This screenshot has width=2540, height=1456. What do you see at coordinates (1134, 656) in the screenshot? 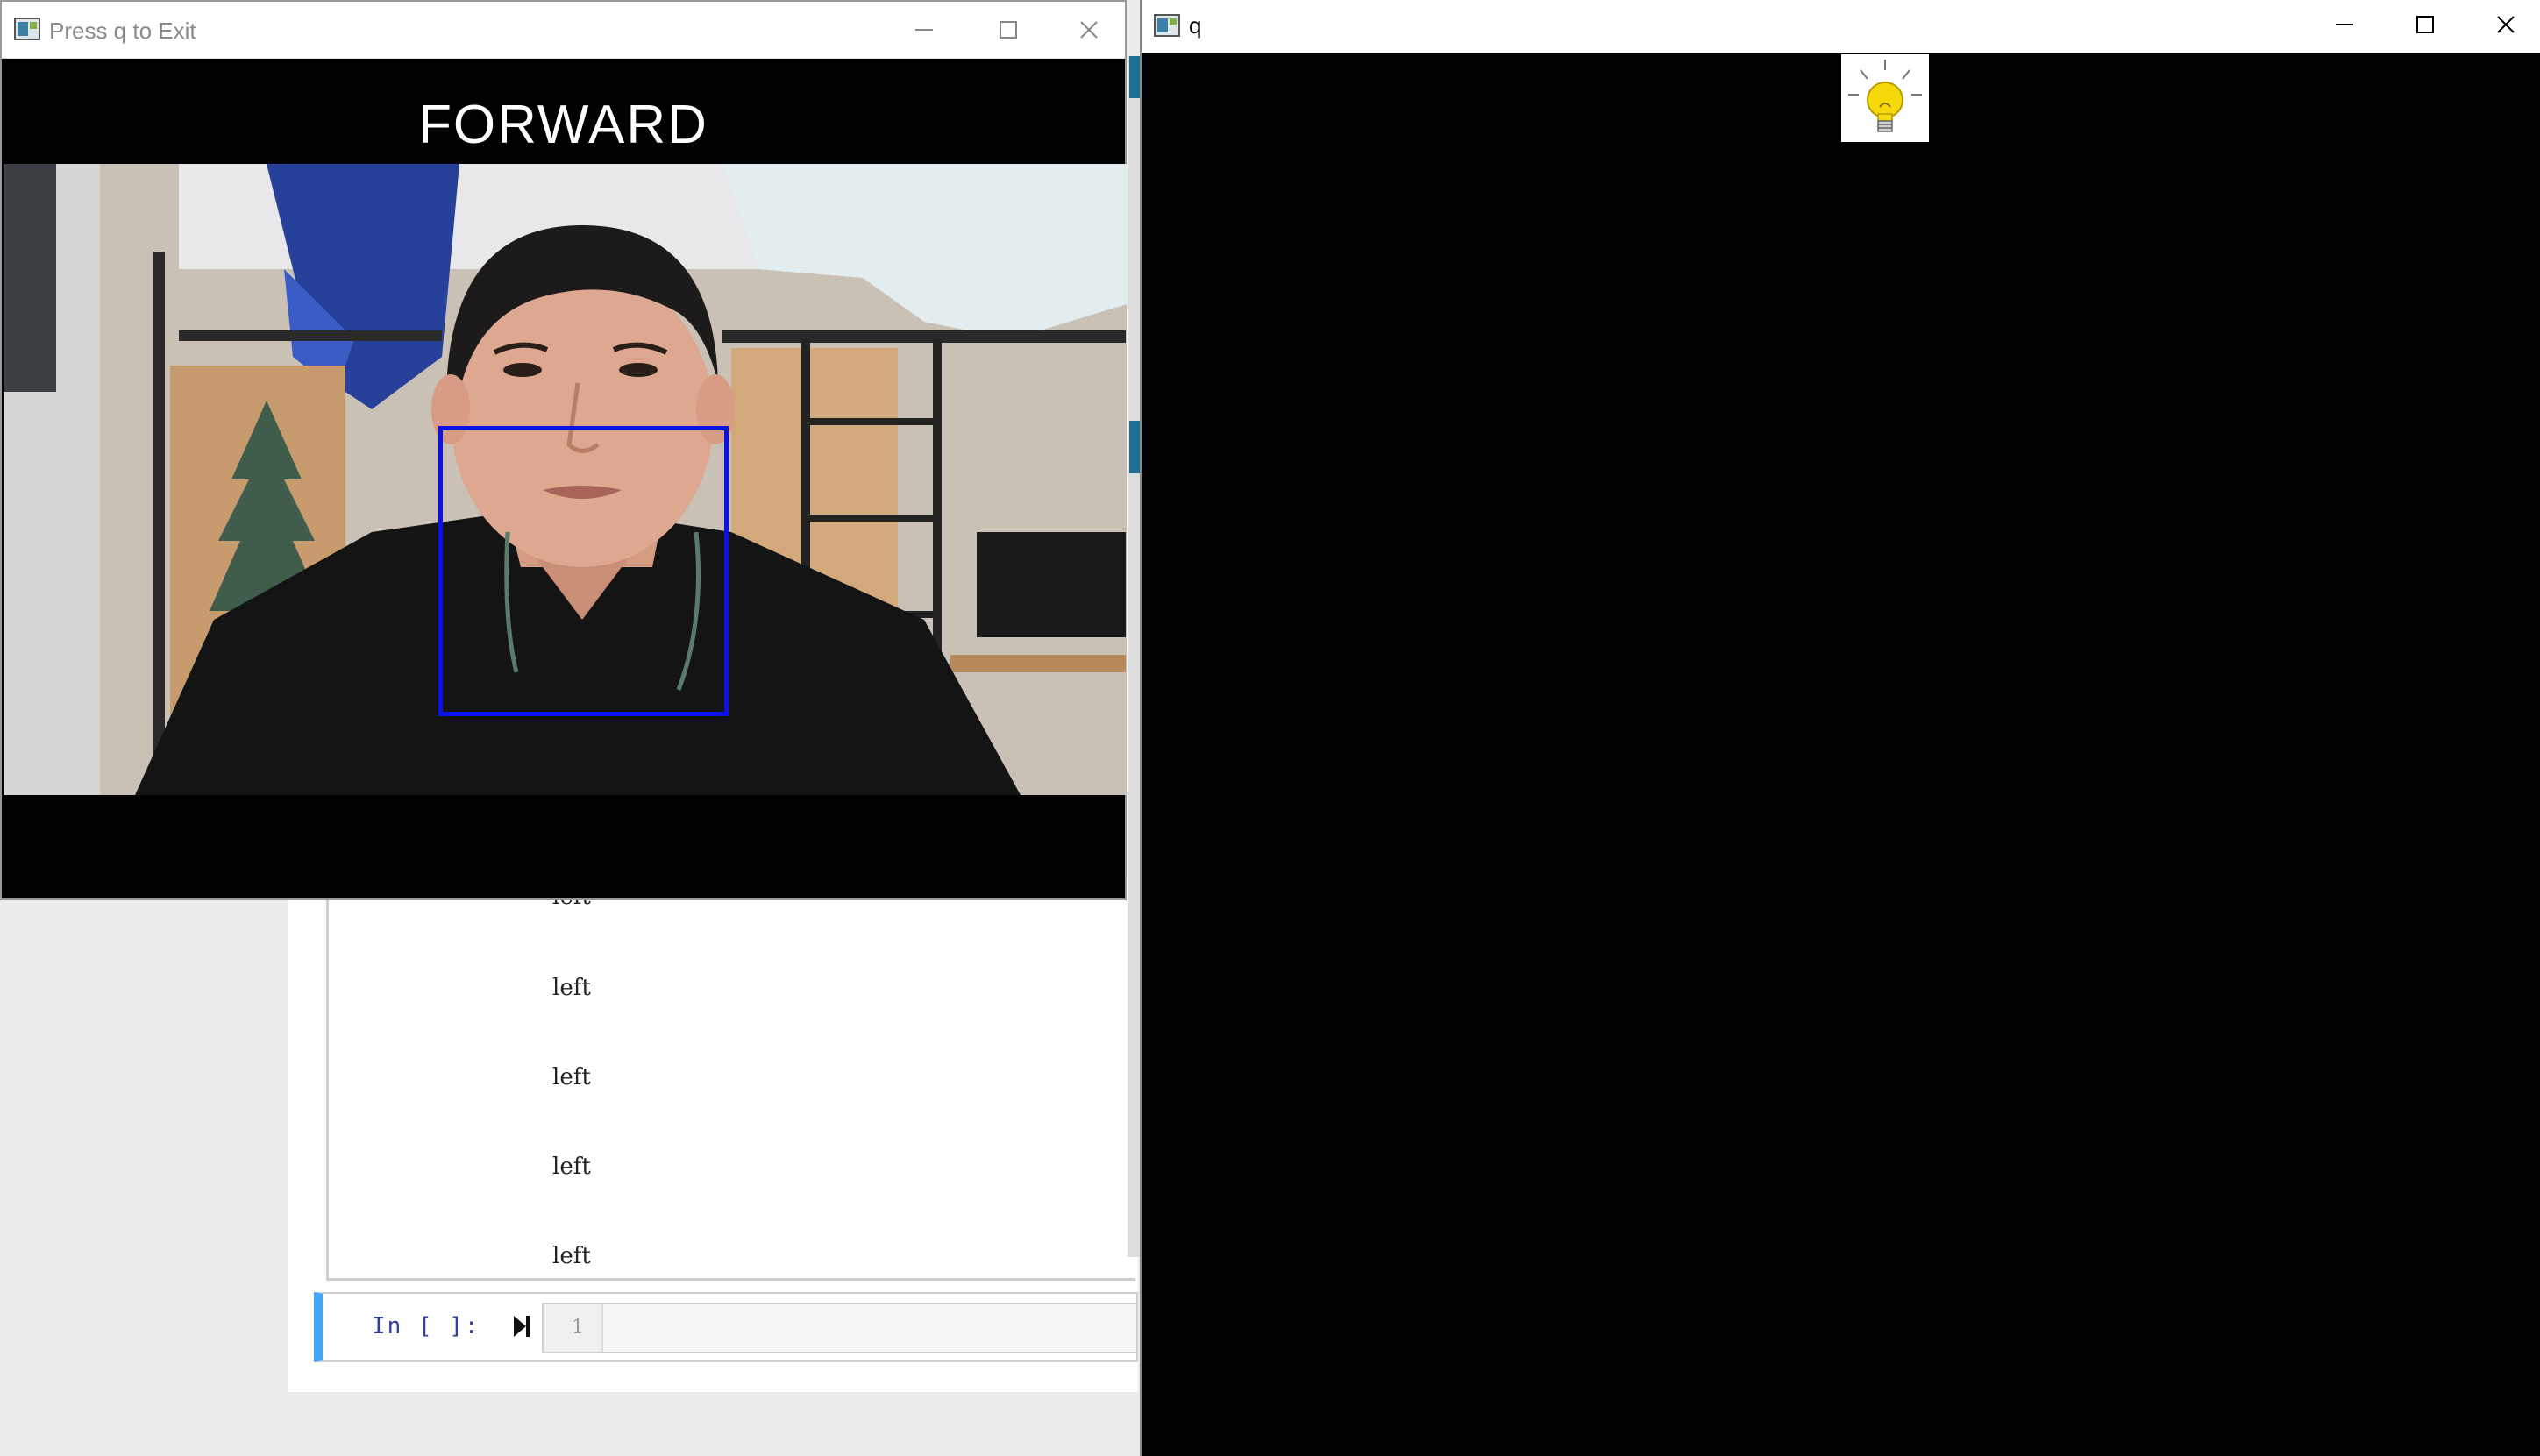
I see `notebook-scrollbar` at bounding box center [1134, 656].